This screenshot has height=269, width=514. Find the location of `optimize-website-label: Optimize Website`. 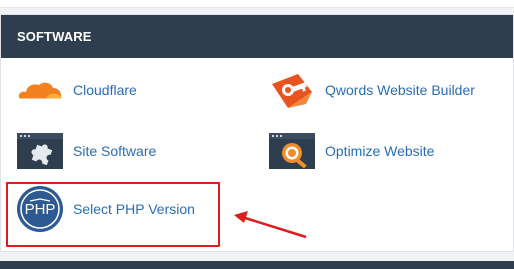

optimize-website-label: Optimize Website is located at coordinates (379, 151).